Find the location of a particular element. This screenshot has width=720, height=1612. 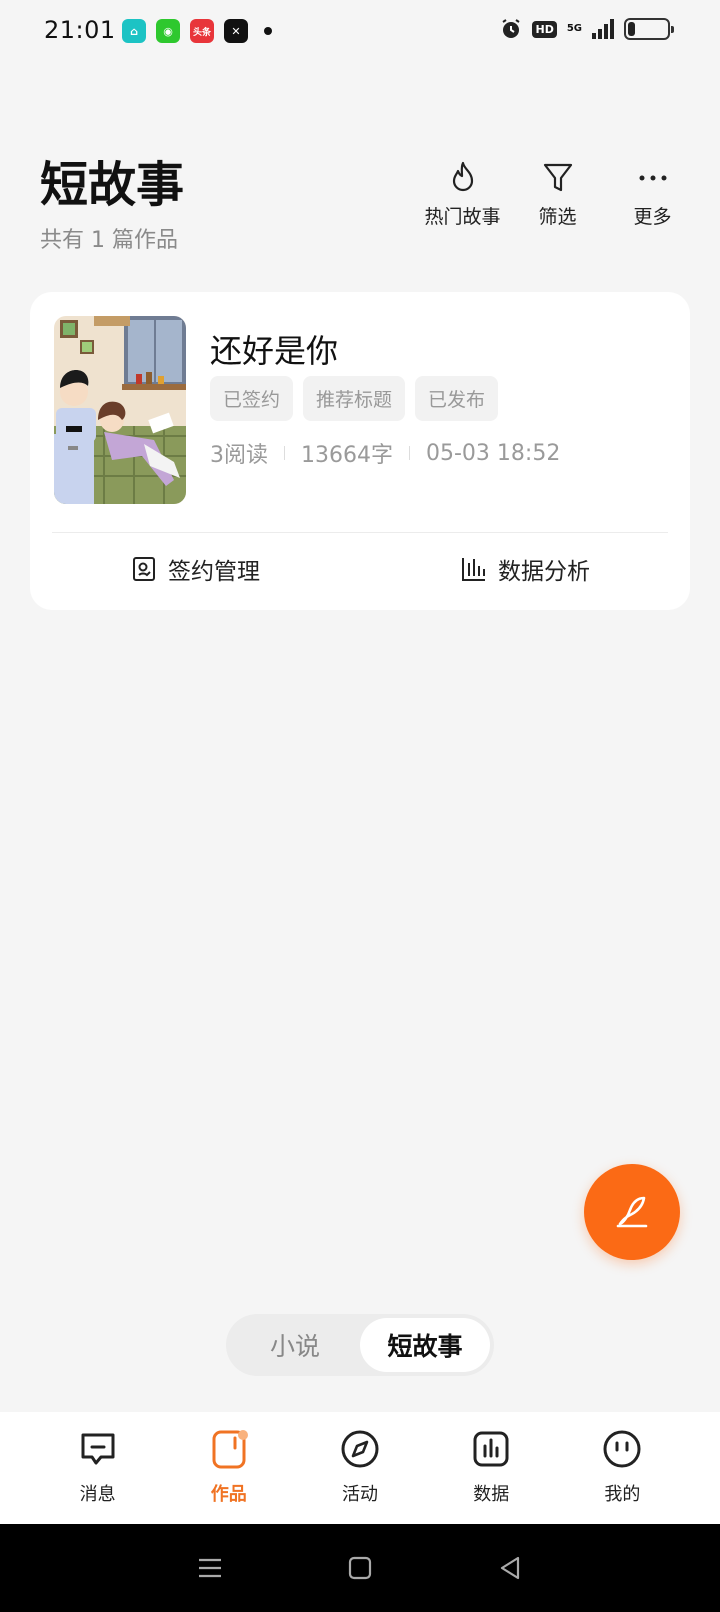

data-analysis-button: 数据分析 is located at coordinates (525, 569).